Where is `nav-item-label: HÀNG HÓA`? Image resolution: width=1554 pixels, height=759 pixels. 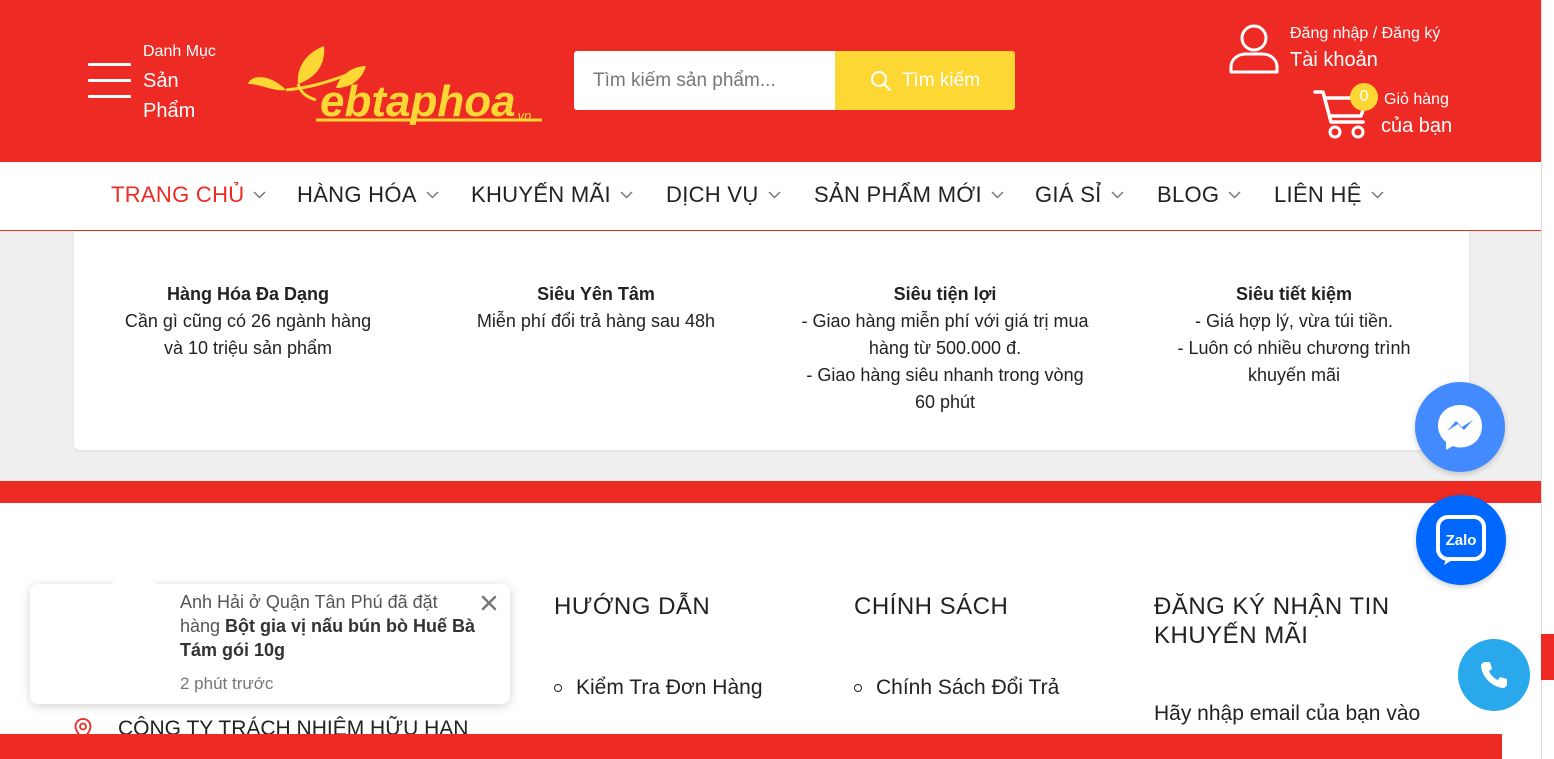 nav-item-label: HÀNG HÓA is located at coordinates (357, 194).